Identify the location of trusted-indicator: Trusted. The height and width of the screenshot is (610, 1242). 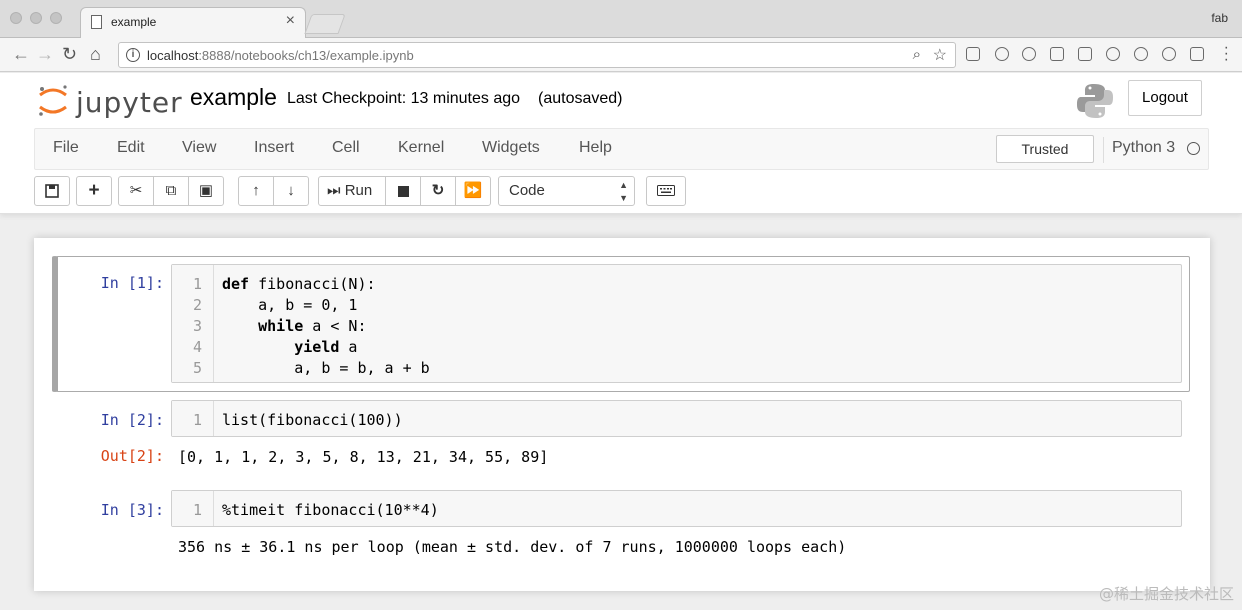
(1045, 149).